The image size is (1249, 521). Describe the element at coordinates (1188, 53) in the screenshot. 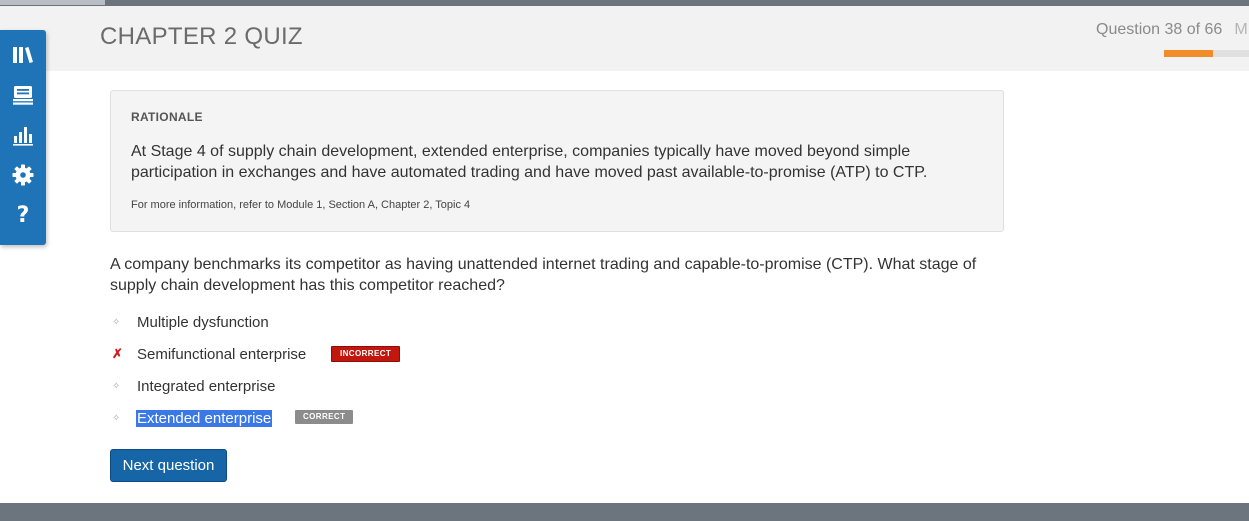

I see `quiz-progress-fill` at that location.